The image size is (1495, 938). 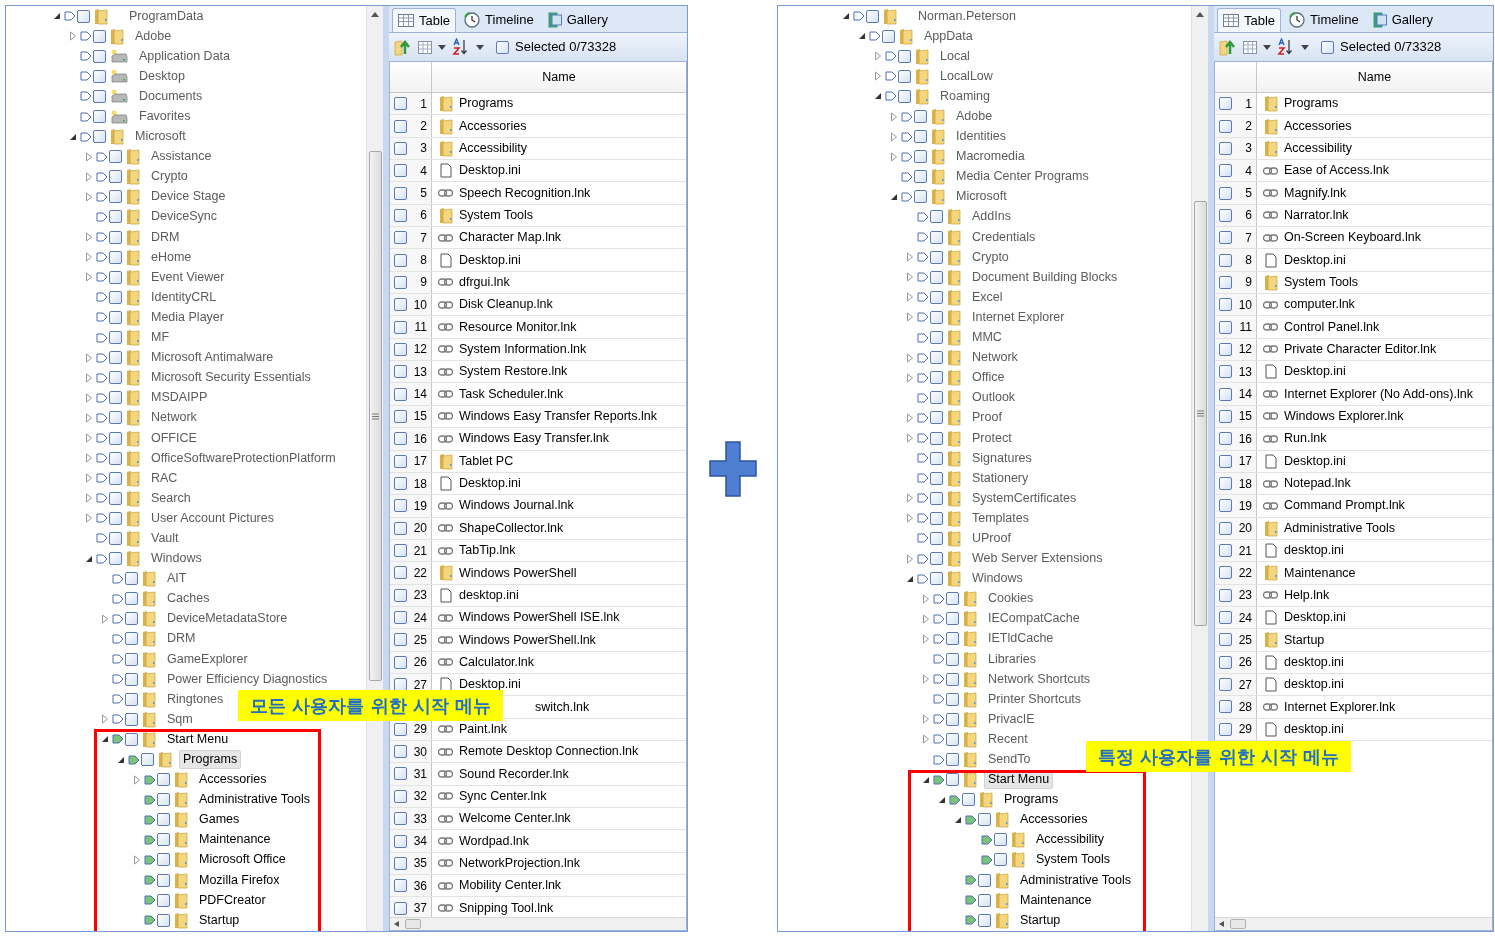 What do you see at coordinates (966, 76) in the screenshot?
I see `tree-item: LocalLow` at bounding box center [966, 76].